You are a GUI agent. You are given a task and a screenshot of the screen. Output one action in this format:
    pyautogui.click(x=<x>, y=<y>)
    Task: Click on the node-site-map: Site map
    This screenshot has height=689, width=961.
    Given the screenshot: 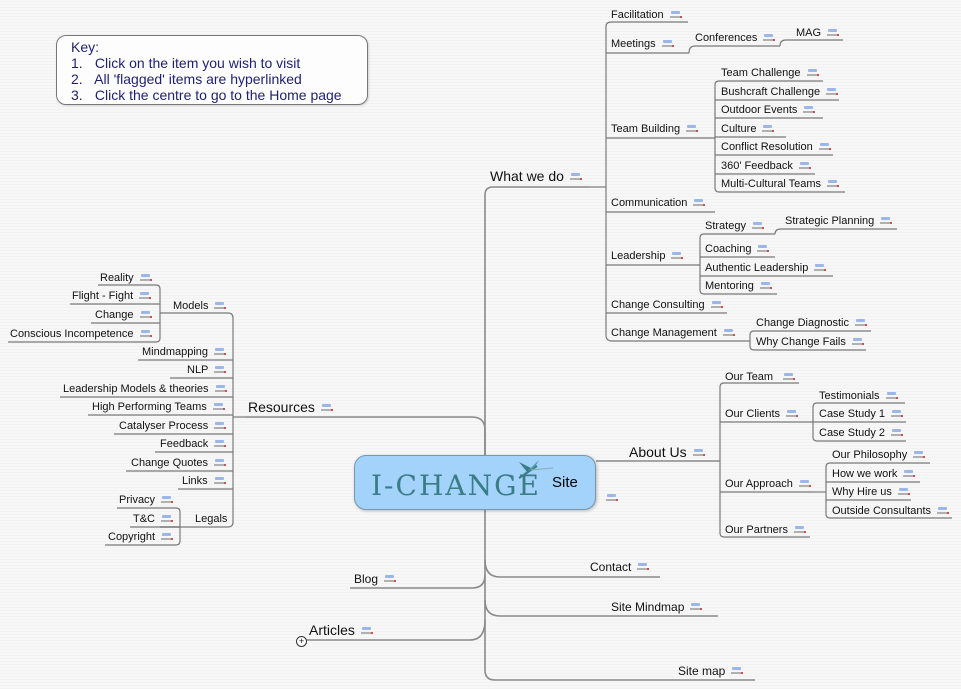 What is the action you would take?
    pyautogui.click(x=711, y=671)
    